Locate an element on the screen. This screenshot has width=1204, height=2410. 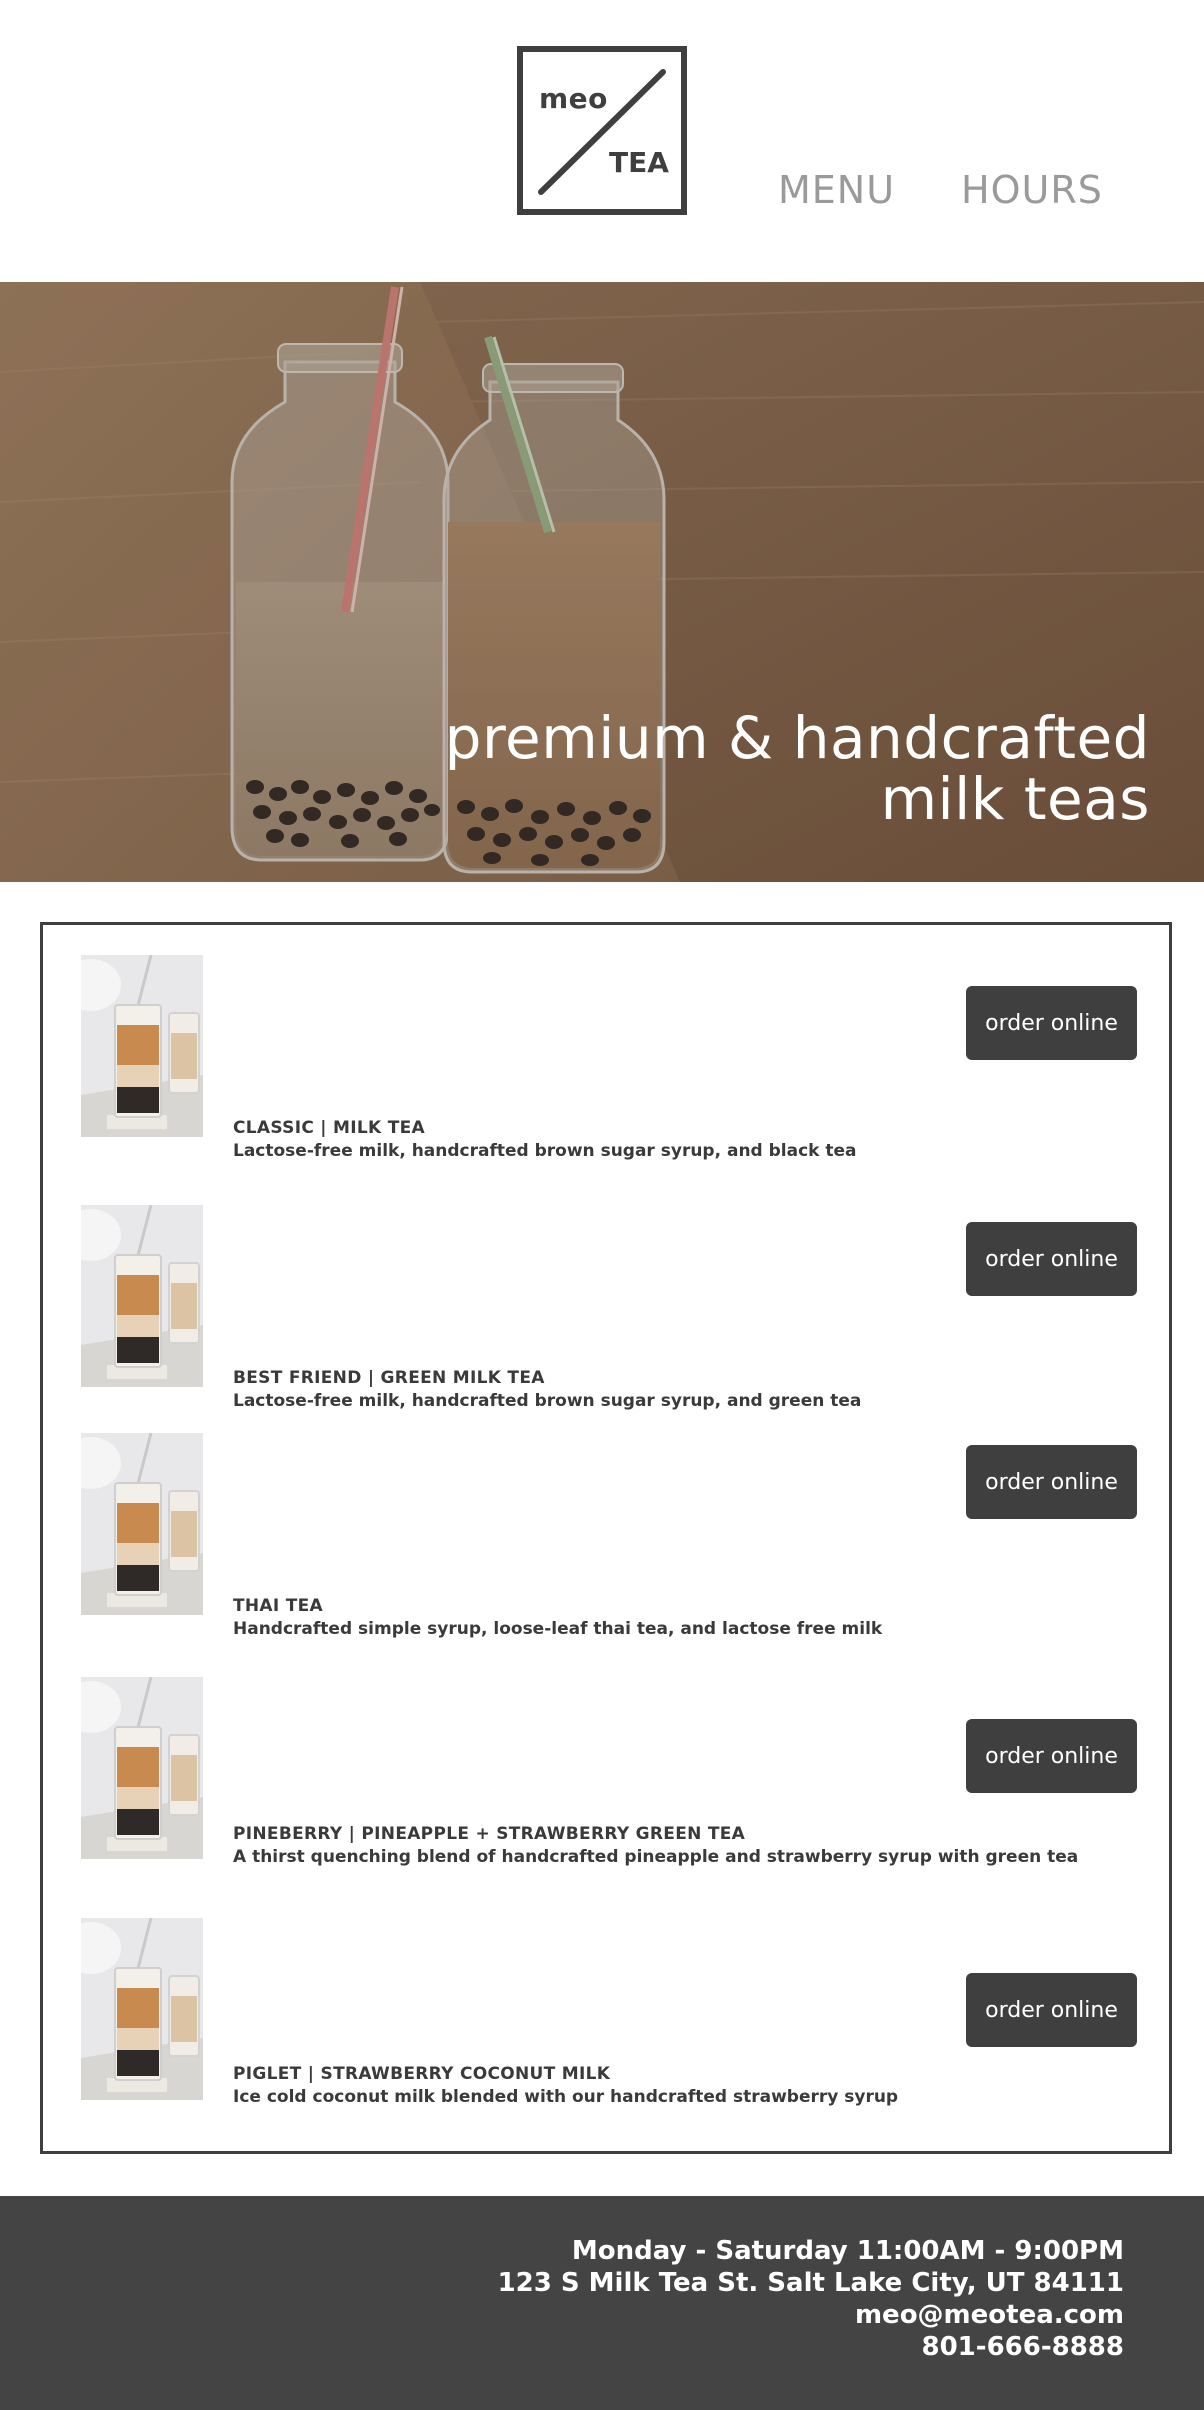
meo-tea-logo: meo TEA is located at coordinates (602, 130).